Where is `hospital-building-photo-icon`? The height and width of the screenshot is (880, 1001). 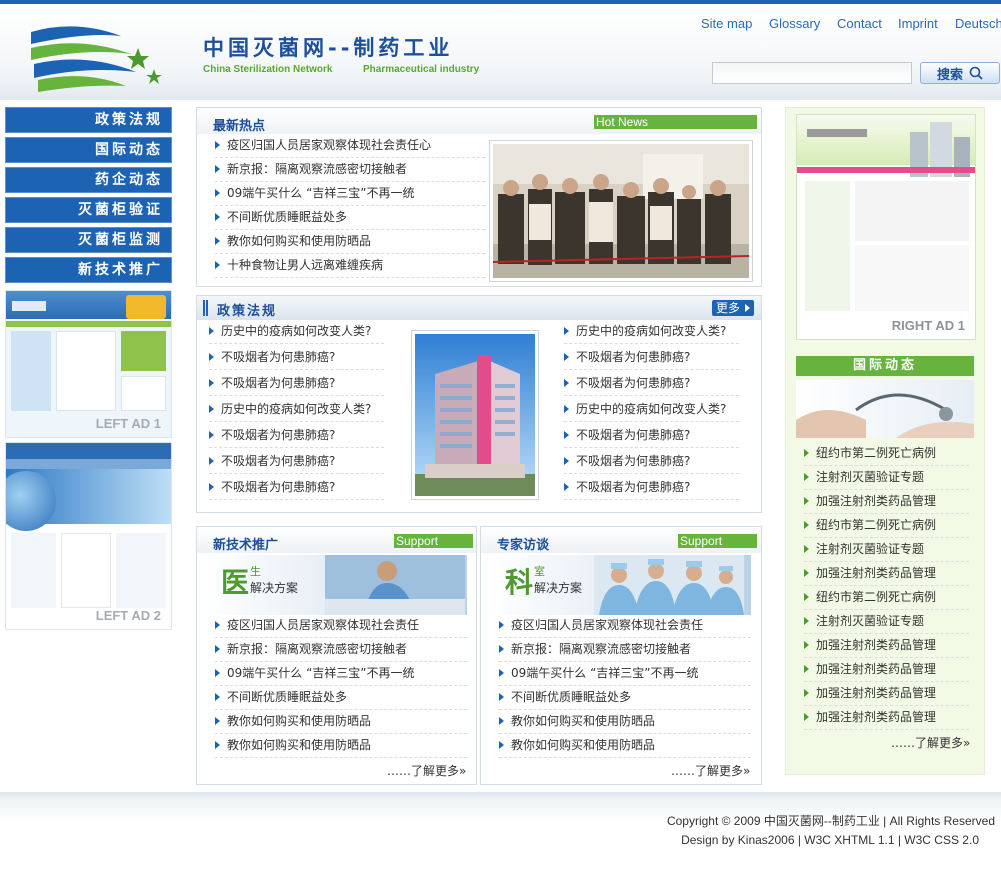
hospital-building-photo-icon is located at coordinates (475, 415).